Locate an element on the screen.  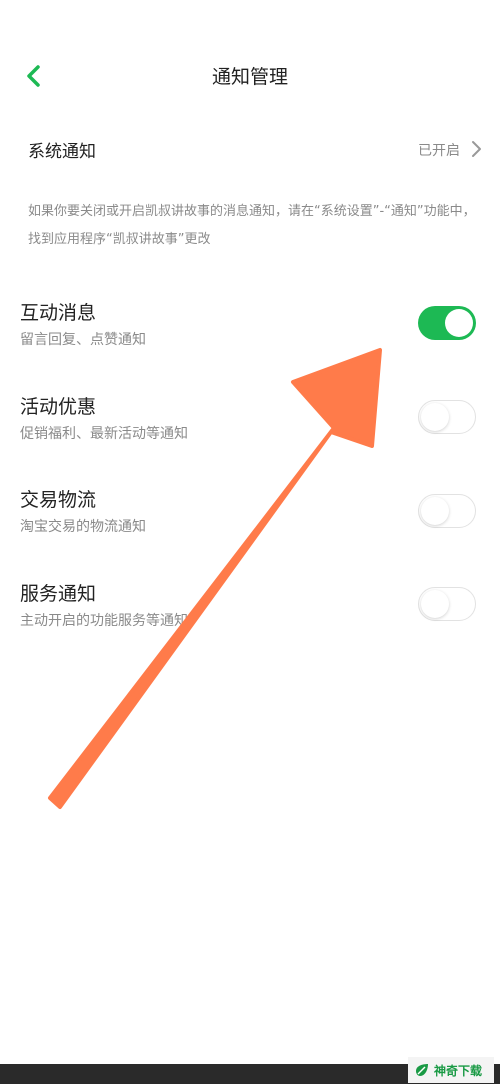
setting-title: 互动消息 is located at coordinates (58, 313).